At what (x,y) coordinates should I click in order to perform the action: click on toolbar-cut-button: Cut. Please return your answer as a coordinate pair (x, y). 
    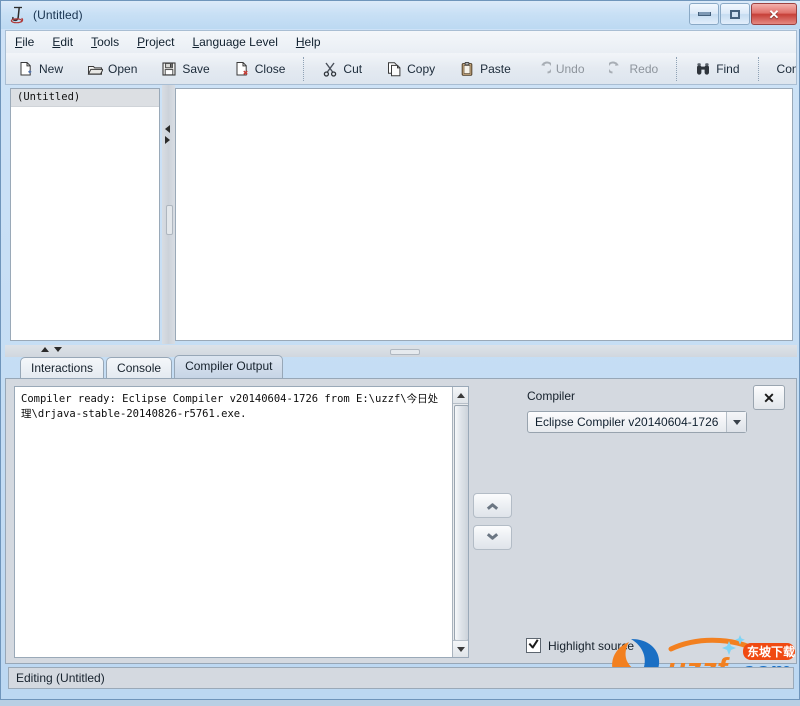
    Looking at the image, I should click on (342, 69).